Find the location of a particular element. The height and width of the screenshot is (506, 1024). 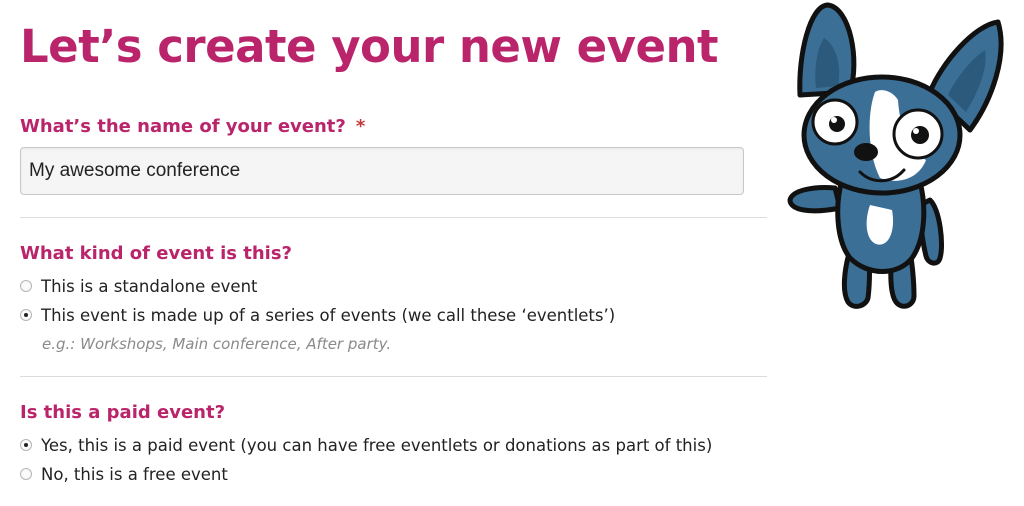

page-title: Let’s create your new event is located at coordinates (369, 46).